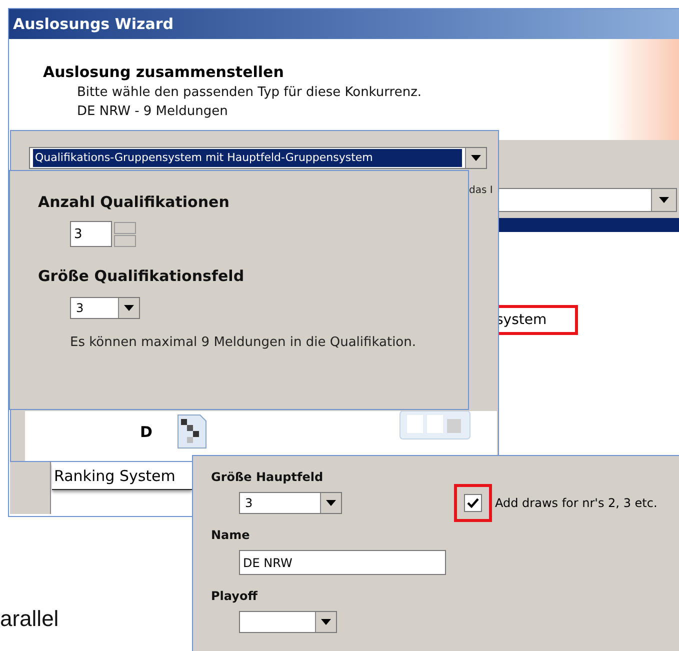 The image size is (679, 651). I want to click on ranking-system-item: Ranking System, so click(122, 476).